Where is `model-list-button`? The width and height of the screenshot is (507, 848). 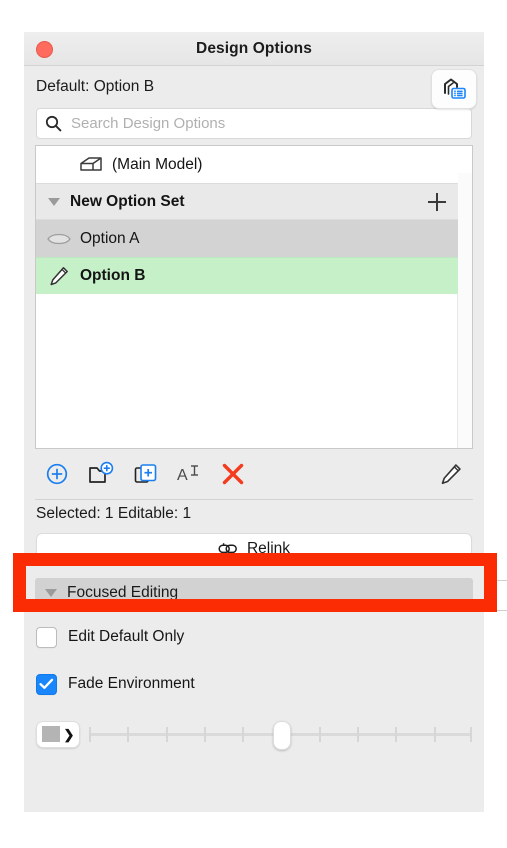 model-list-button is located at coordinates (454, 89).